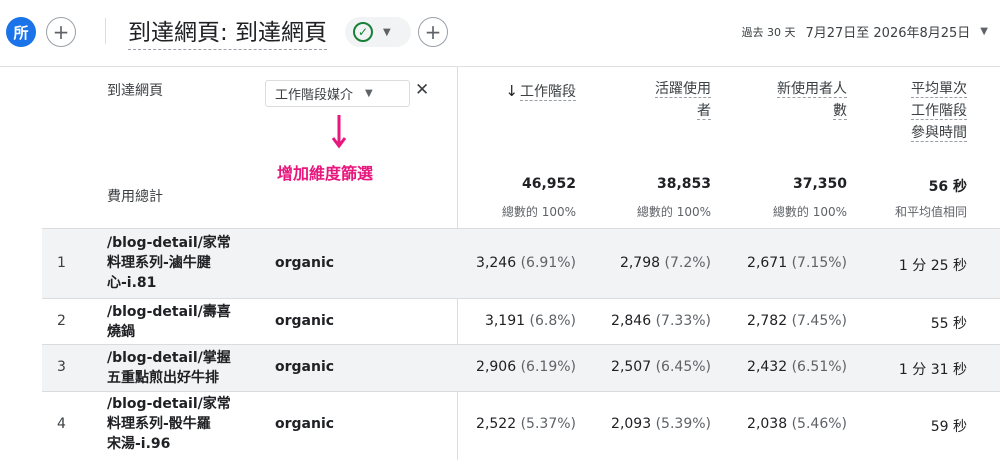  Describe the element at coordinates (314, 95) in the screenshot. I see `secondary-dimension-value: 工作階段媒介` at that location.